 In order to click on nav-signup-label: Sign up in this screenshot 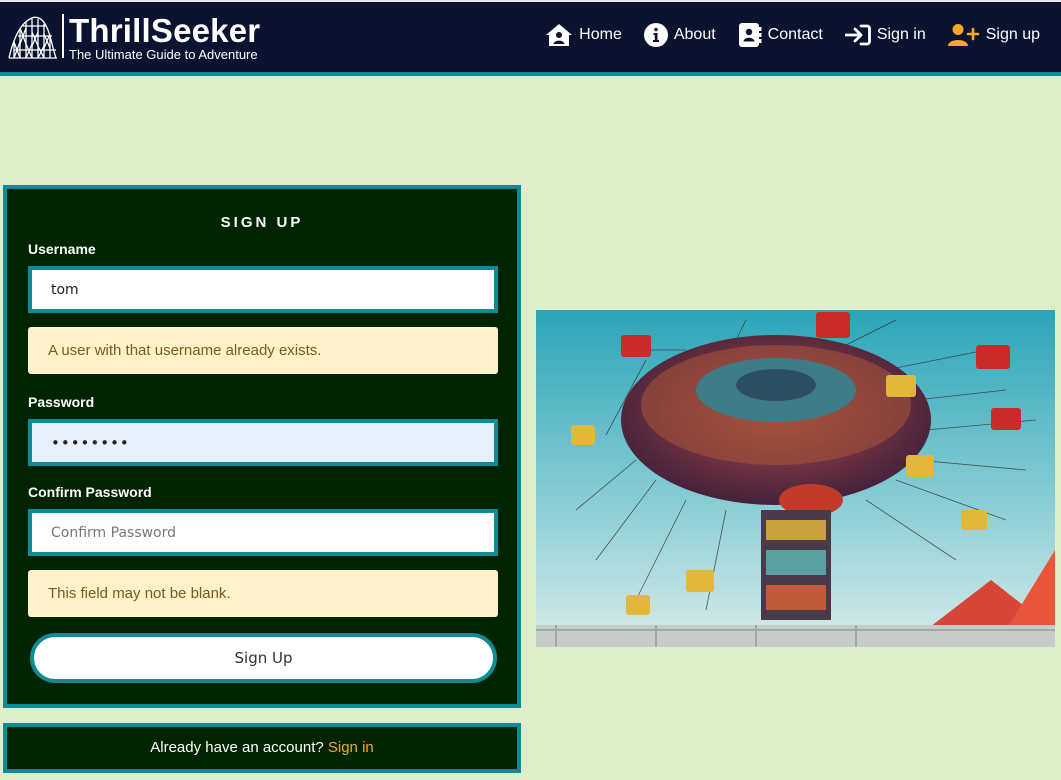, I will do `click(1012, 34)`.